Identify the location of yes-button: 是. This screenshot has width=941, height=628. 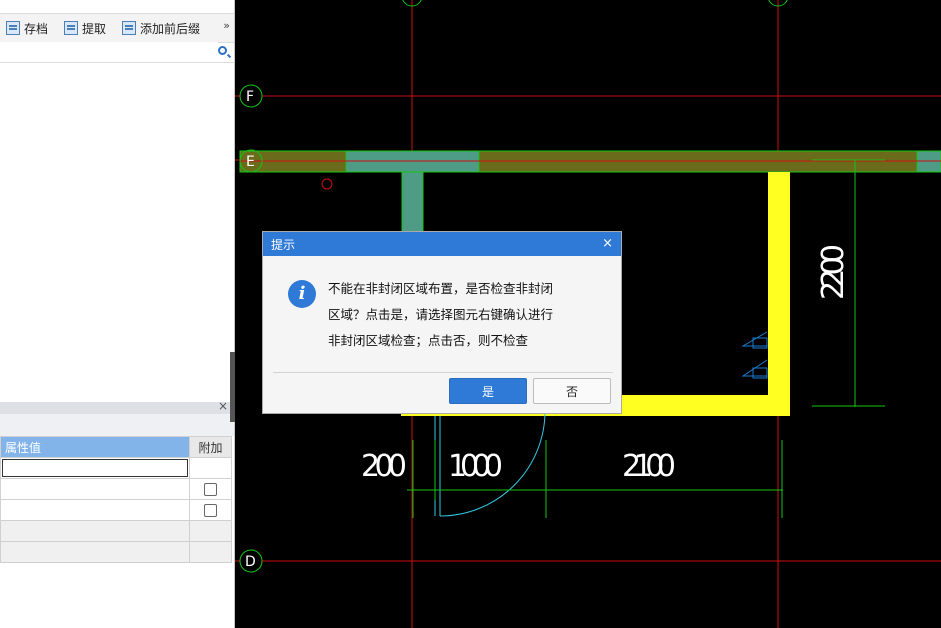
(488, 391).